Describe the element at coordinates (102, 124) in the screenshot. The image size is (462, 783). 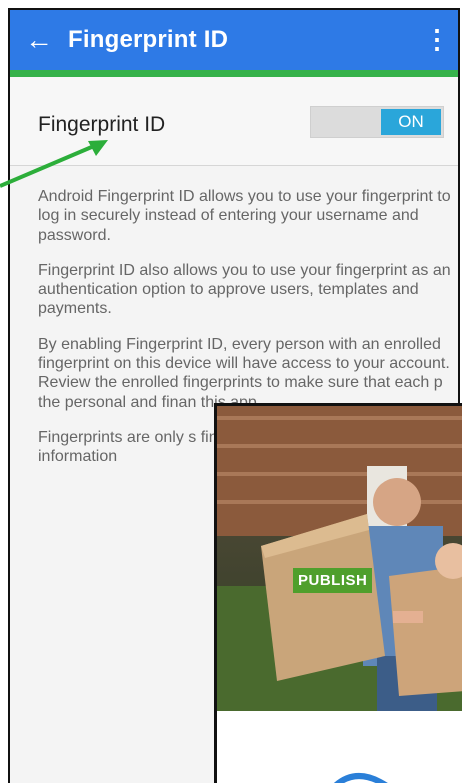
I see `setting-label: Fingerprint ID` at that location.